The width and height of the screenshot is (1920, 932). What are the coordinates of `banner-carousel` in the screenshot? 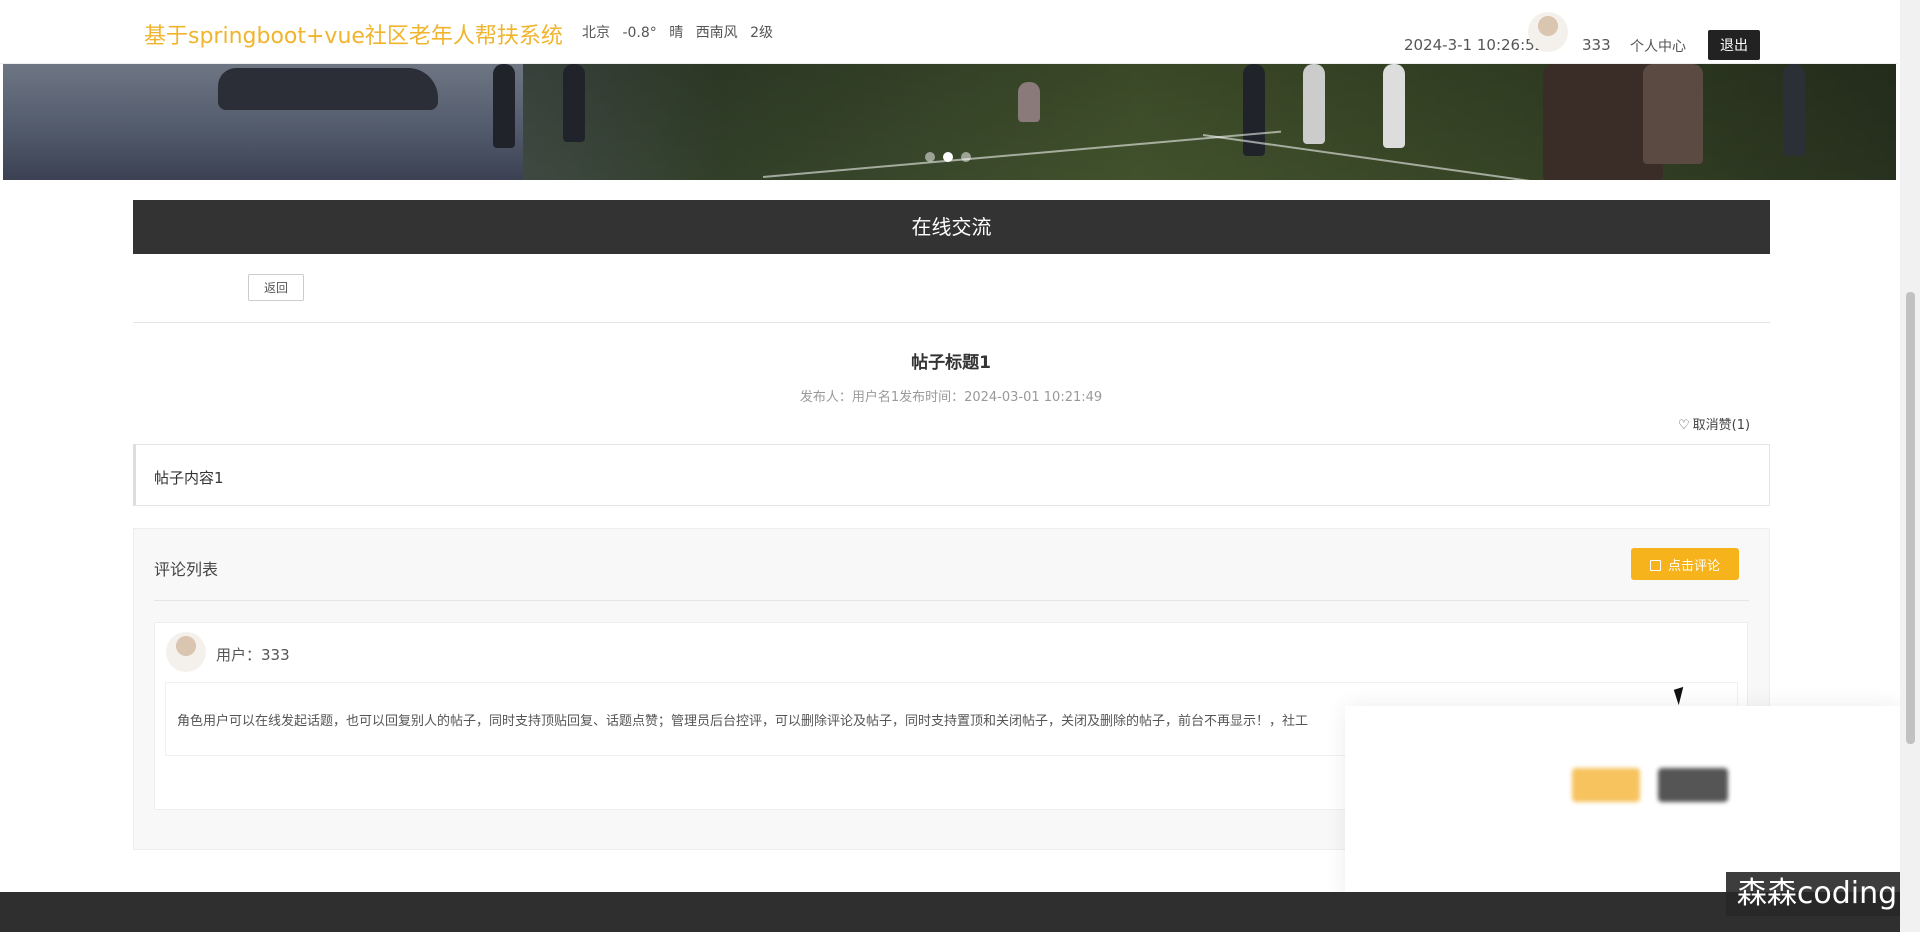 It's located at (949, 122).